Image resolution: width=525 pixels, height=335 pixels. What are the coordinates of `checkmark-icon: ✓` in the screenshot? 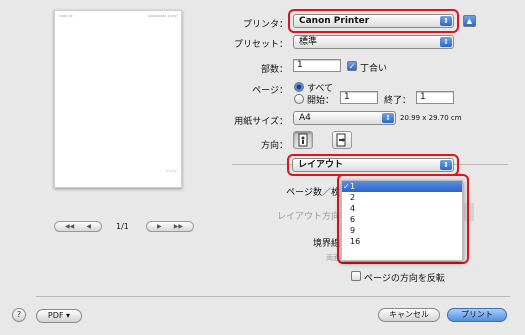 It's located at (346, 186).